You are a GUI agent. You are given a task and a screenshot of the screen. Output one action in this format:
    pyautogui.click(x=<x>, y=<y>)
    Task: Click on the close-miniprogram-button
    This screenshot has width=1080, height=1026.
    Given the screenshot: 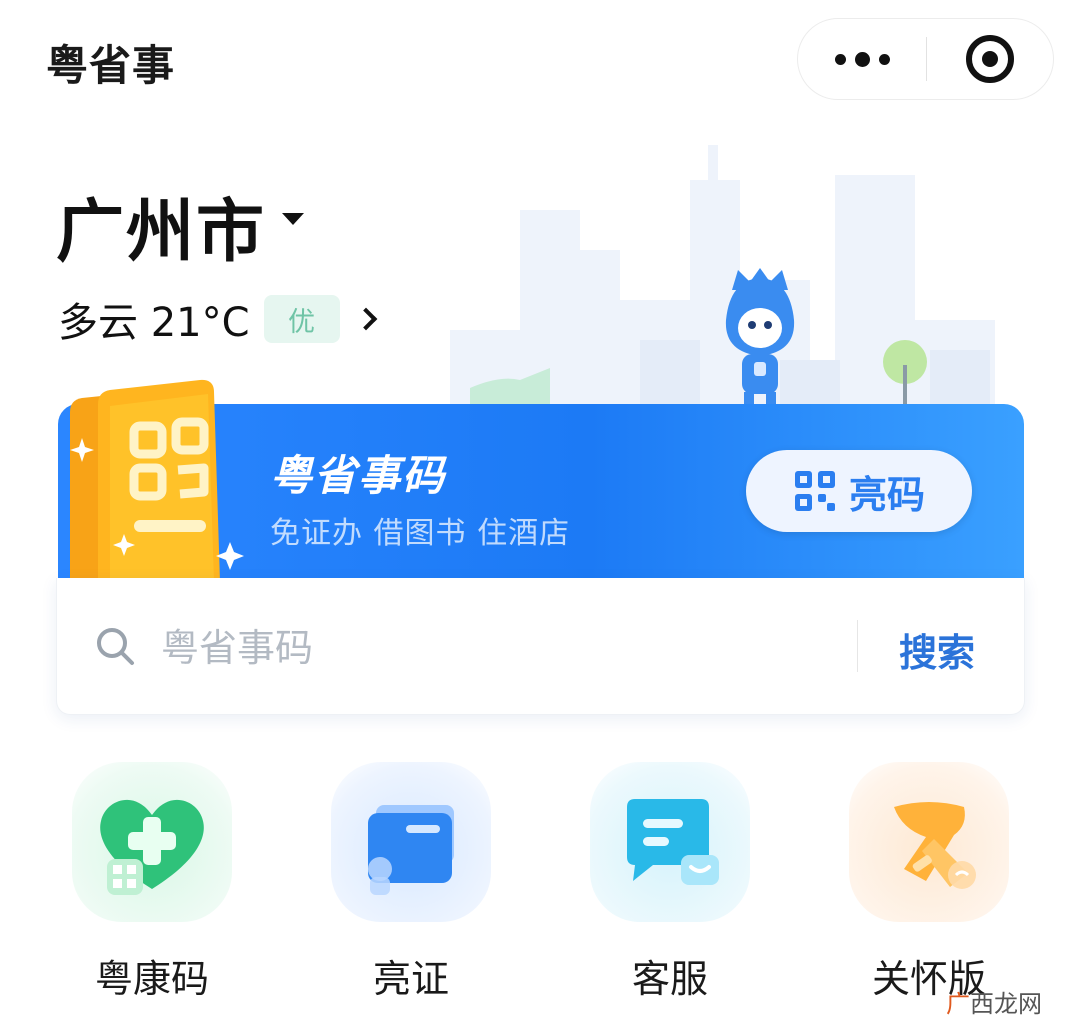 What is the action you would take?
    pyautogui.click(x=990, y=59)
    